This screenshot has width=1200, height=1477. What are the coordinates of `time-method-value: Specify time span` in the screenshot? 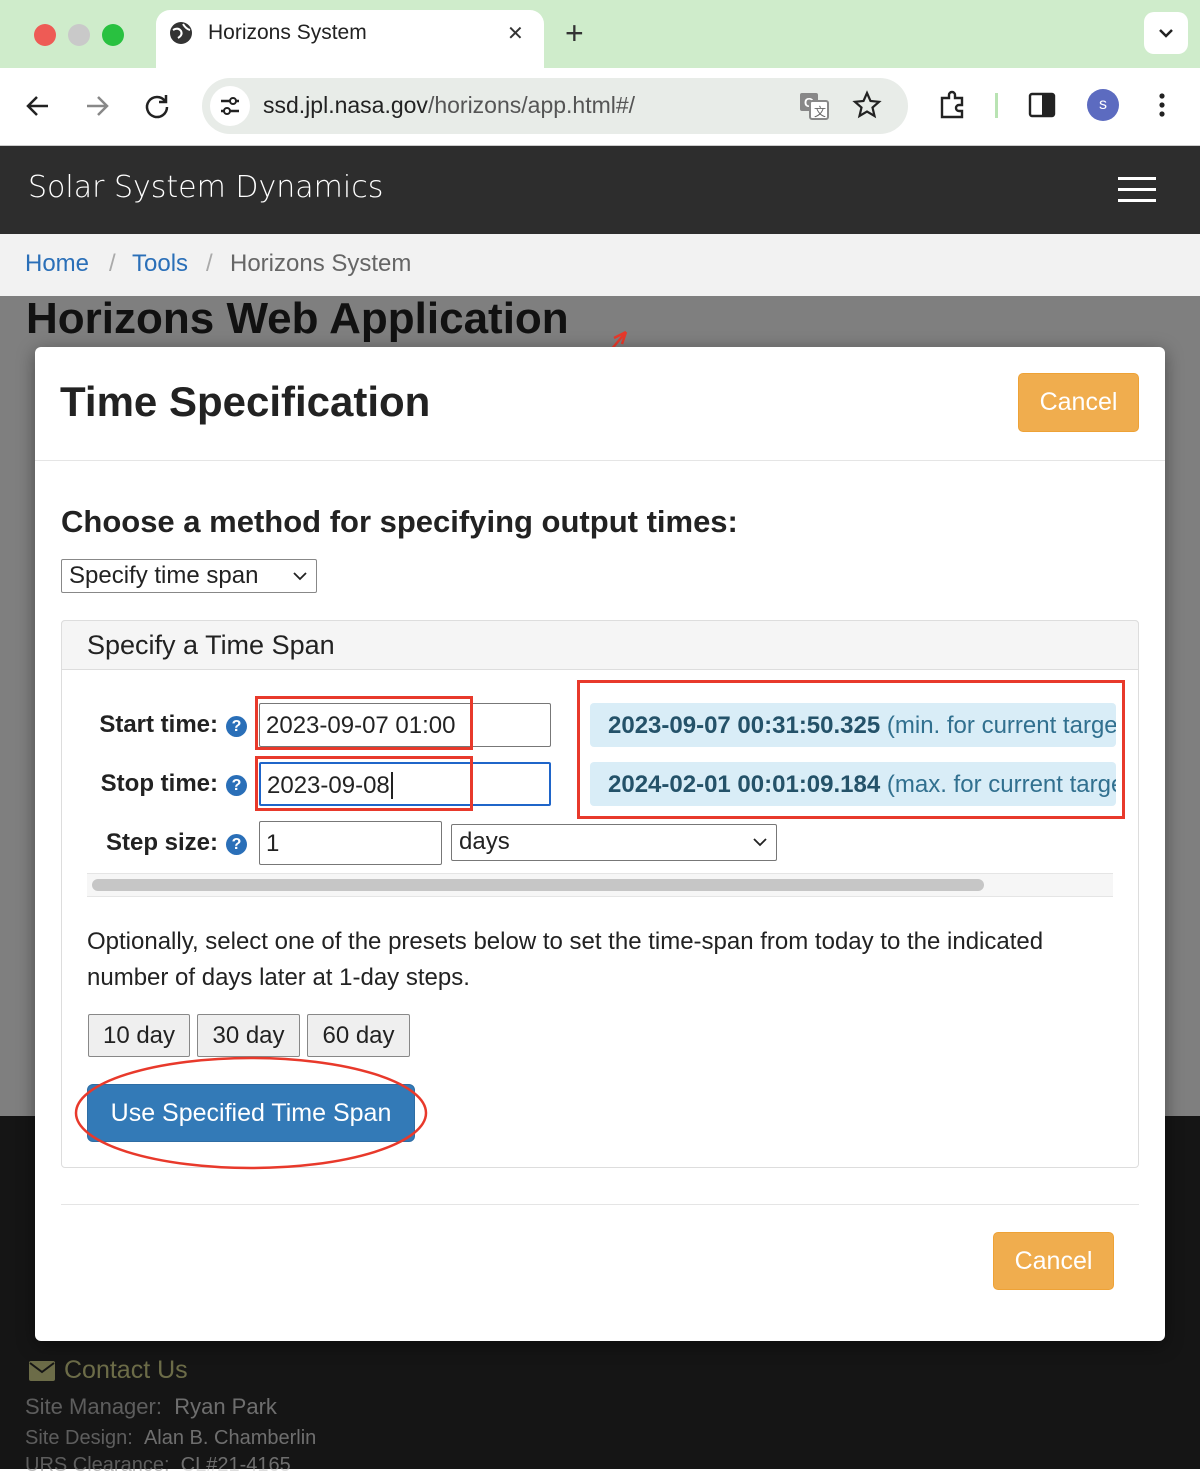 It's located at (164, 575).